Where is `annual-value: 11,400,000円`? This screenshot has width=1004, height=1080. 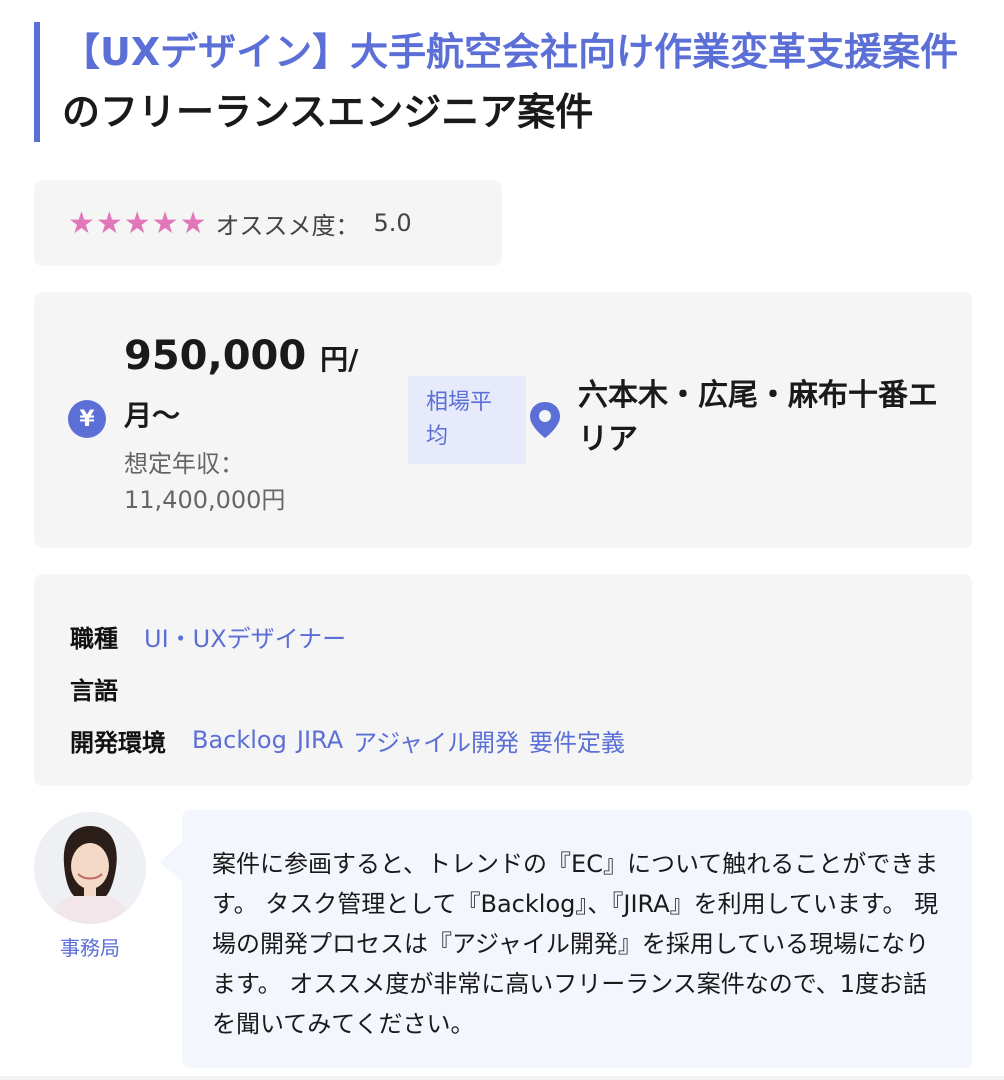
annual-value: 11,400,000円 is located at coordinates (205, 500).